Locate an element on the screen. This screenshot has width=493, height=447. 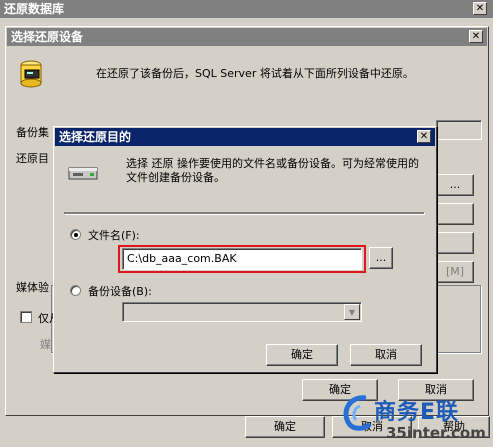
outer-ok-button: 确定 is located at coordinates (285, 427).